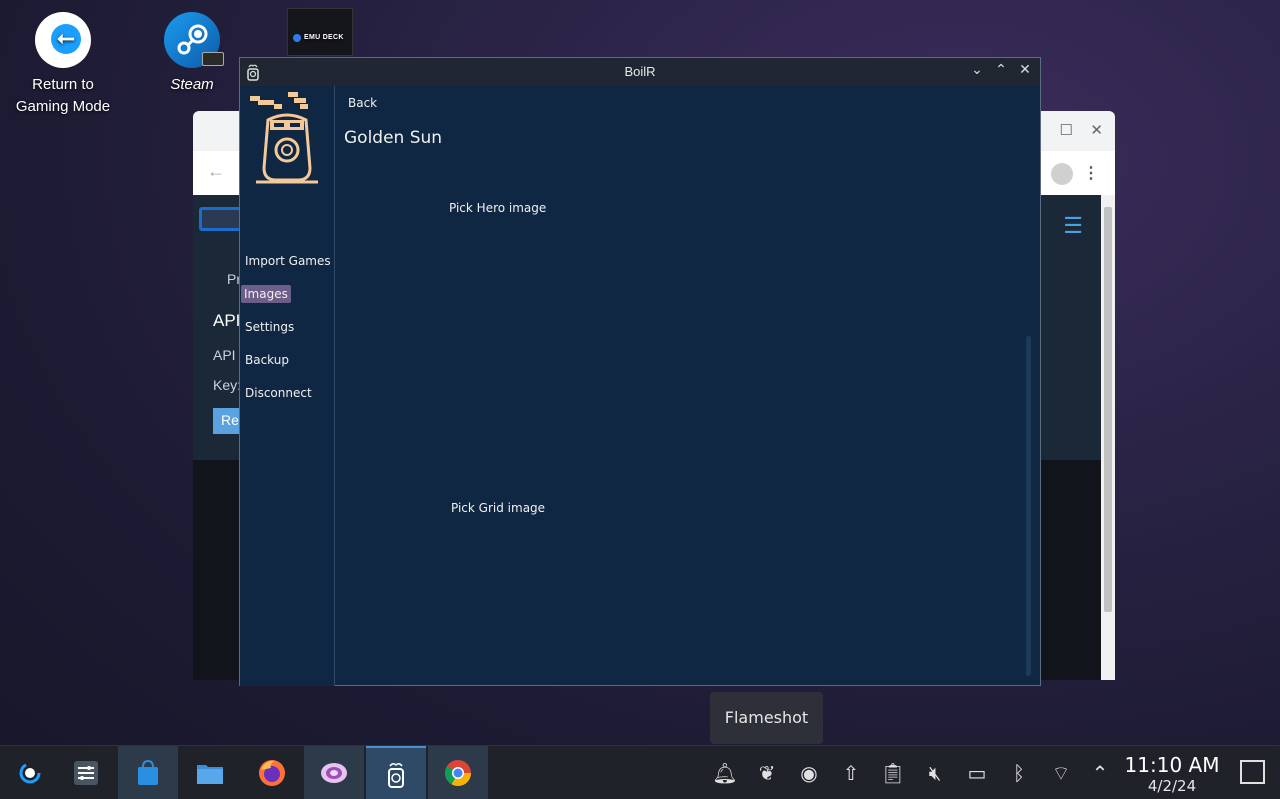  Describe the element at coordinates (227, 320) in the screenshot. I see `api-heading-fragment: API` at that location.